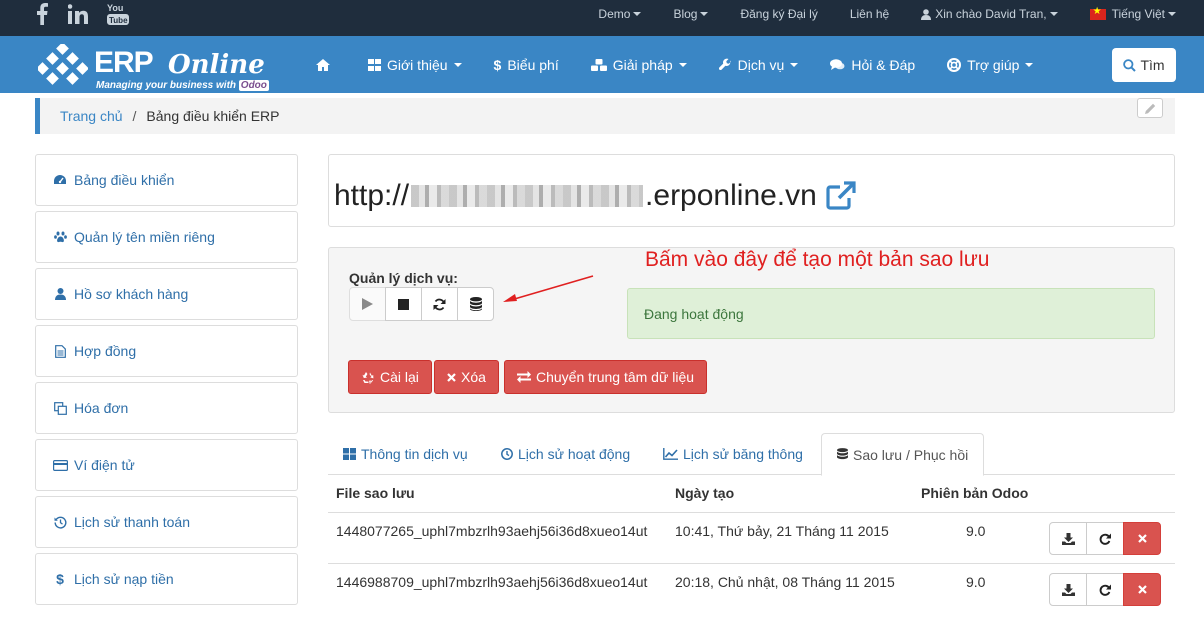  What do you see at coordinates (785, 582) in the screenshot?
I see `backup-created-date: 20:18, Chủ nhật, 08 Tháng 11 2015` at bounding box center [785, 582].